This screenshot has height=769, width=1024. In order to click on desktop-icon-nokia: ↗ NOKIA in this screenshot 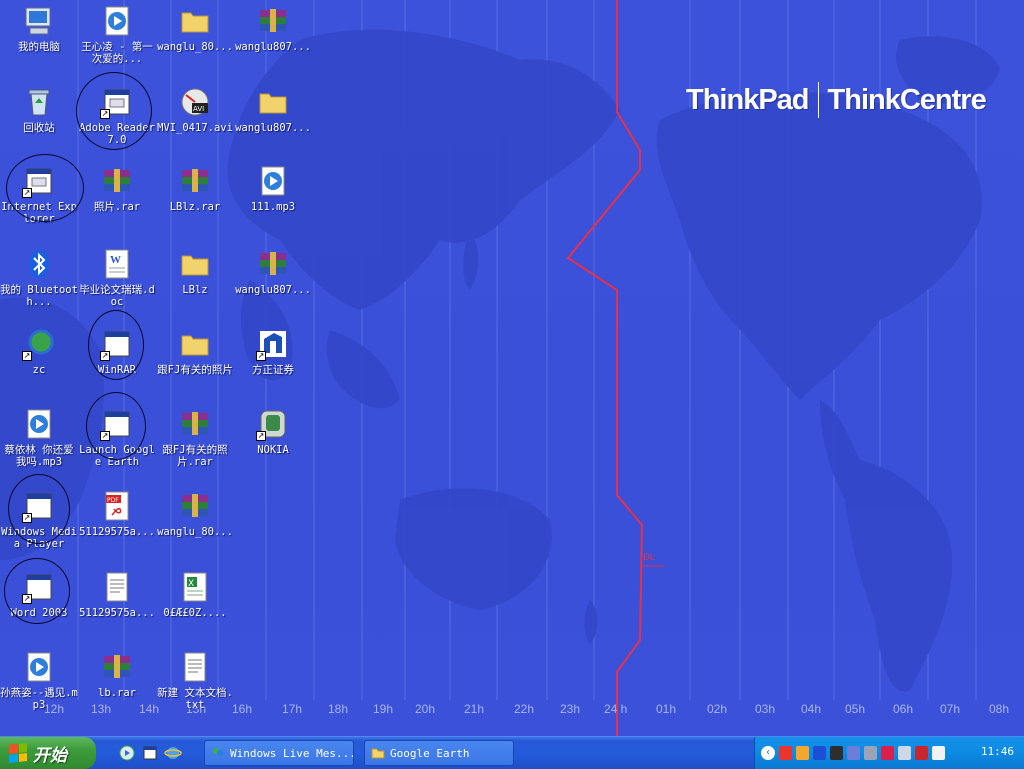, I will do `click(273, 444)`.